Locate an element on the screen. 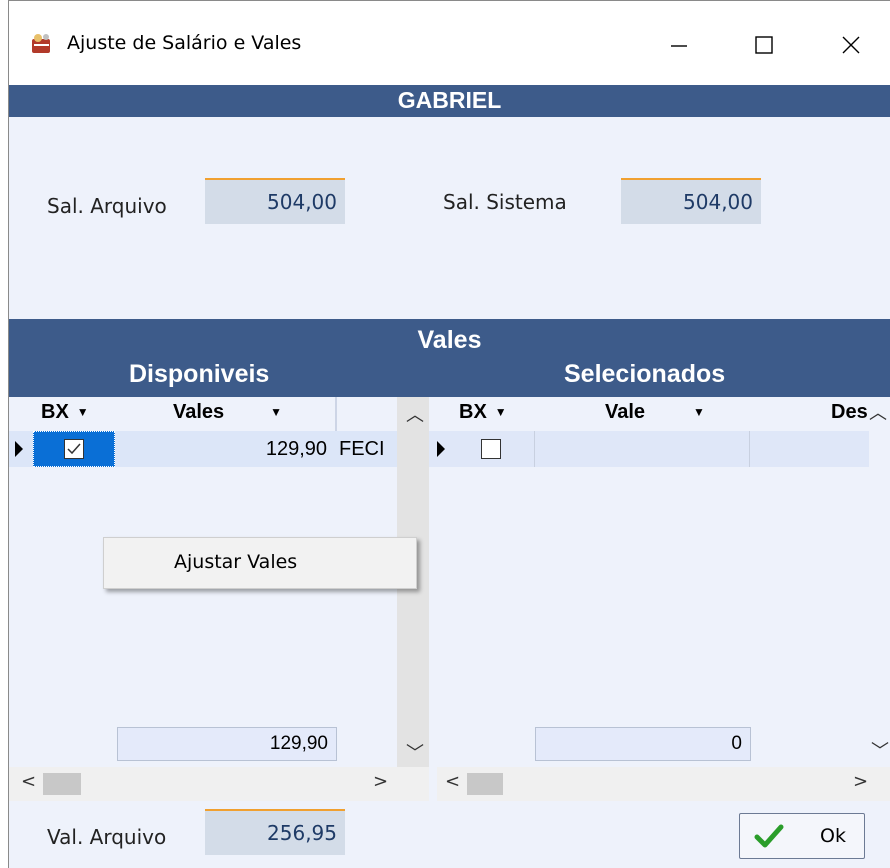 This screenshot has width=890, height=868. title-bar: Ajuste de Salário e Vales is located at coordinates (449, 43).